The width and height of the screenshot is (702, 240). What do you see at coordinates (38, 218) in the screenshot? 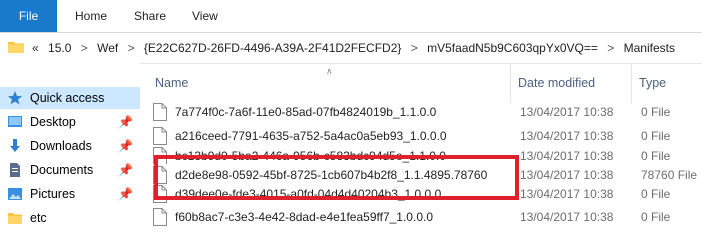
I see `sidebar-item-label: etc` at bounding box center [38, 218].